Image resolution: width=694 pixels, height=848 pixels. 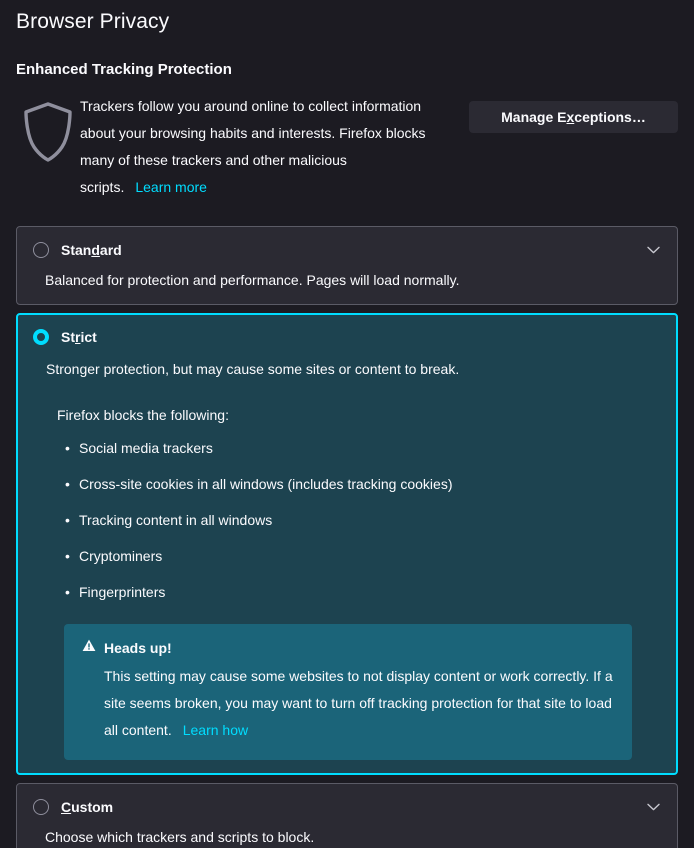 I want to click on heads-up-warning-title: Heads up!, so click(x=138, y=648).